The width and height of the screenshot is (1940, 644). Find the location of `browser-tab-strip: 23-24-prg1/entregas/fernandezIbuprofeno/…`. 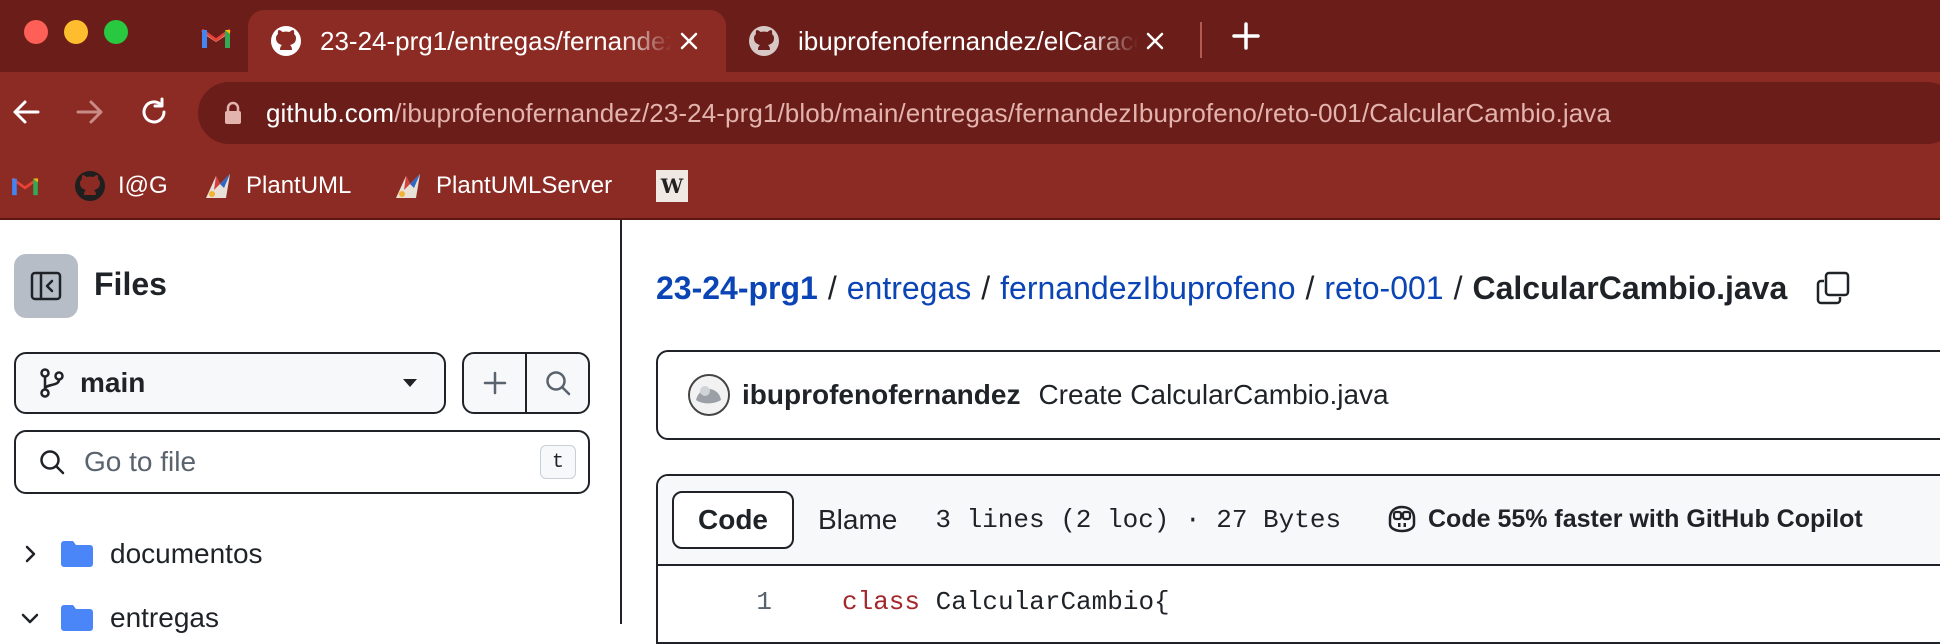

browser-tab-strip: 23-24-prg1/entregas/fernandezIbuprofeno/… is located at coordinates (970, 36).